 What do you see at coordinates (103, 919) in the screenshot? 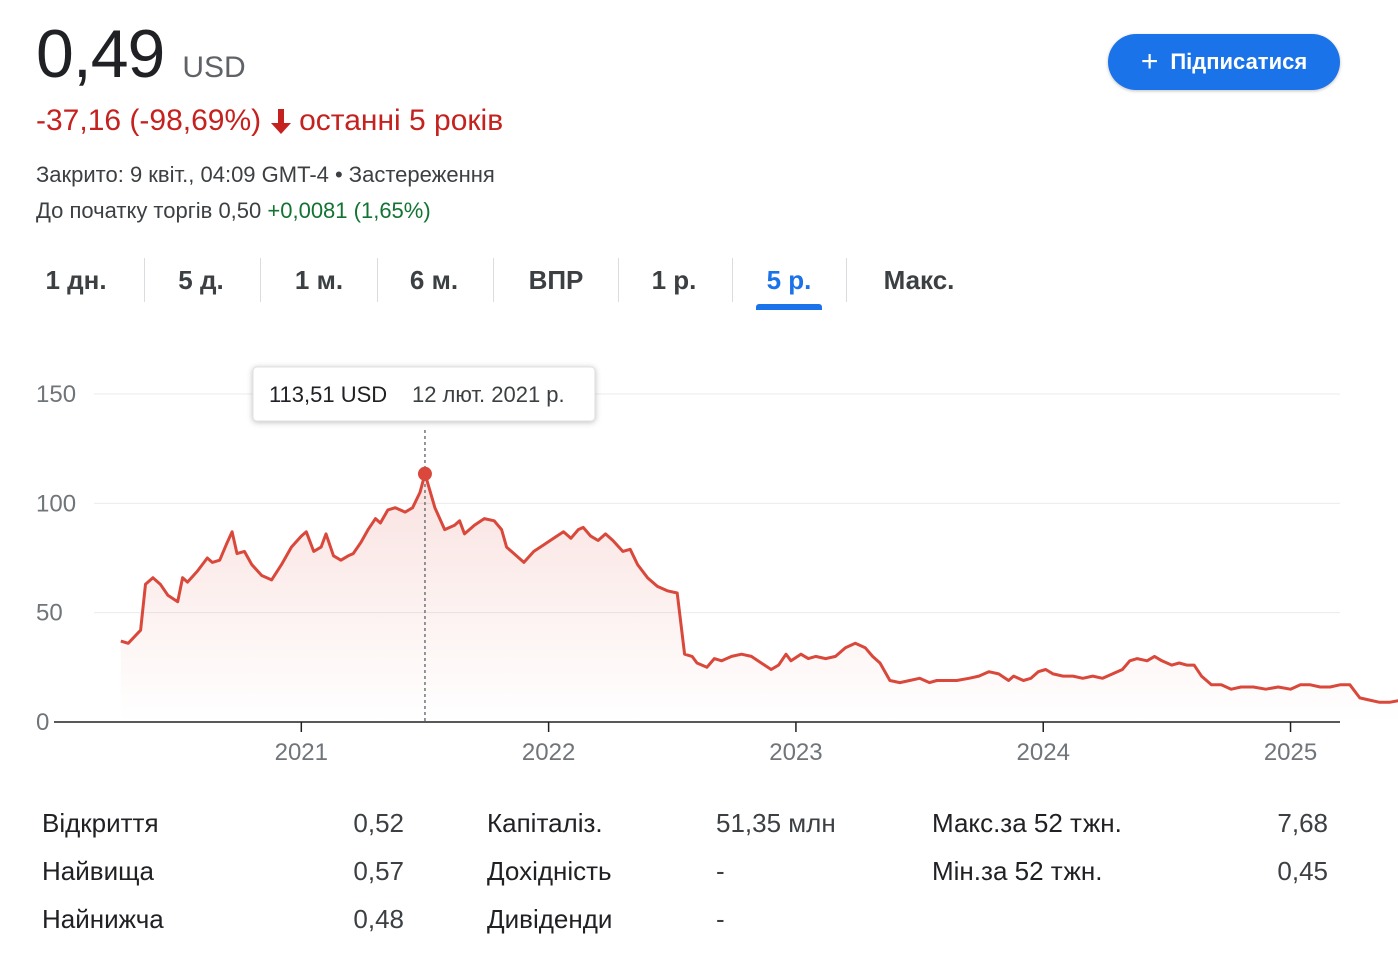
I see `stat-label: Найнижча` at bounding box center [103, 919].